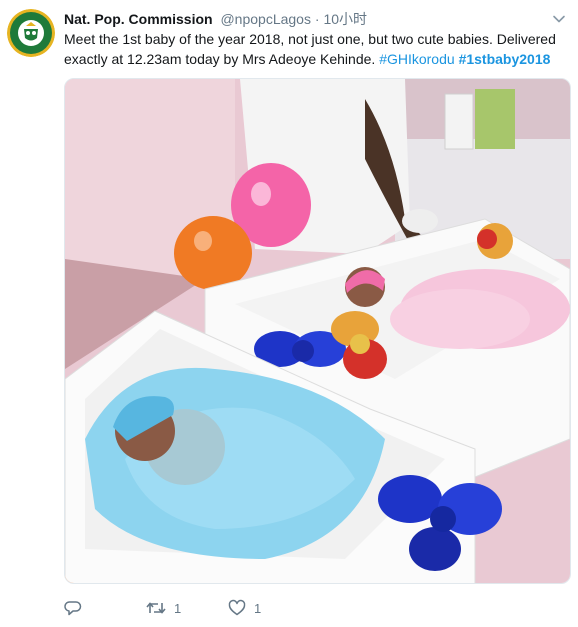  What do you see at coordinates (138, 19) in the screenshot?
I see `author-name: Nat. Pop. Commission` at bounding box center [138, 19].